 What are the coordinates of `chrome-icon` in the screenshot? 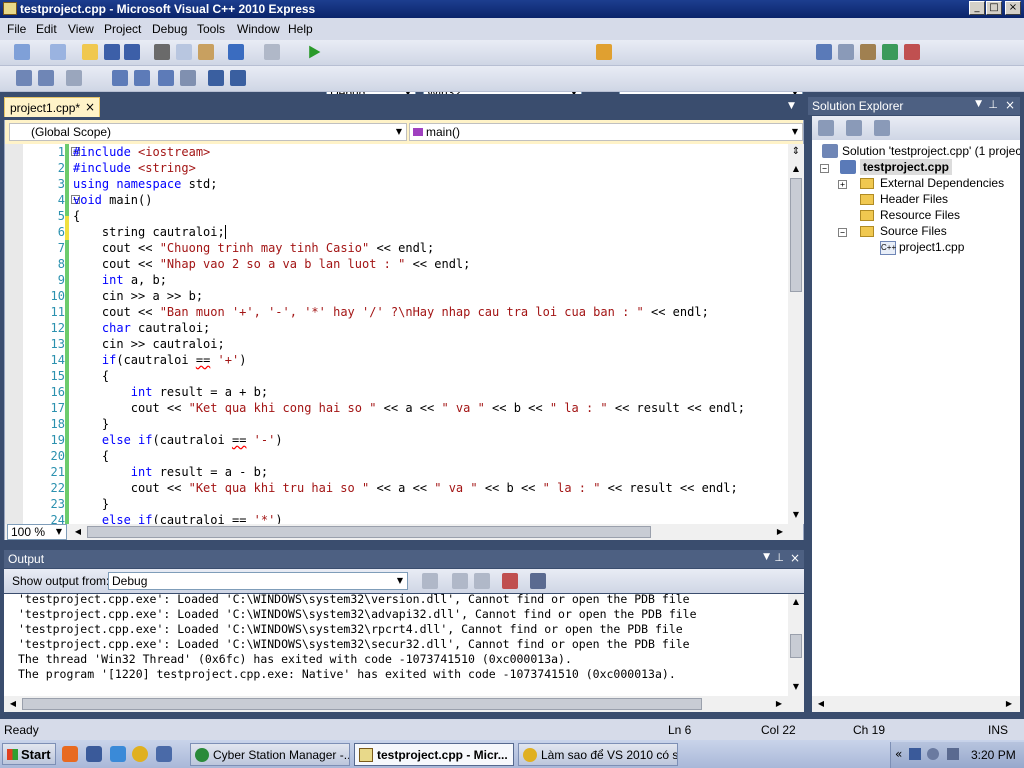 It's located at (140, 754).